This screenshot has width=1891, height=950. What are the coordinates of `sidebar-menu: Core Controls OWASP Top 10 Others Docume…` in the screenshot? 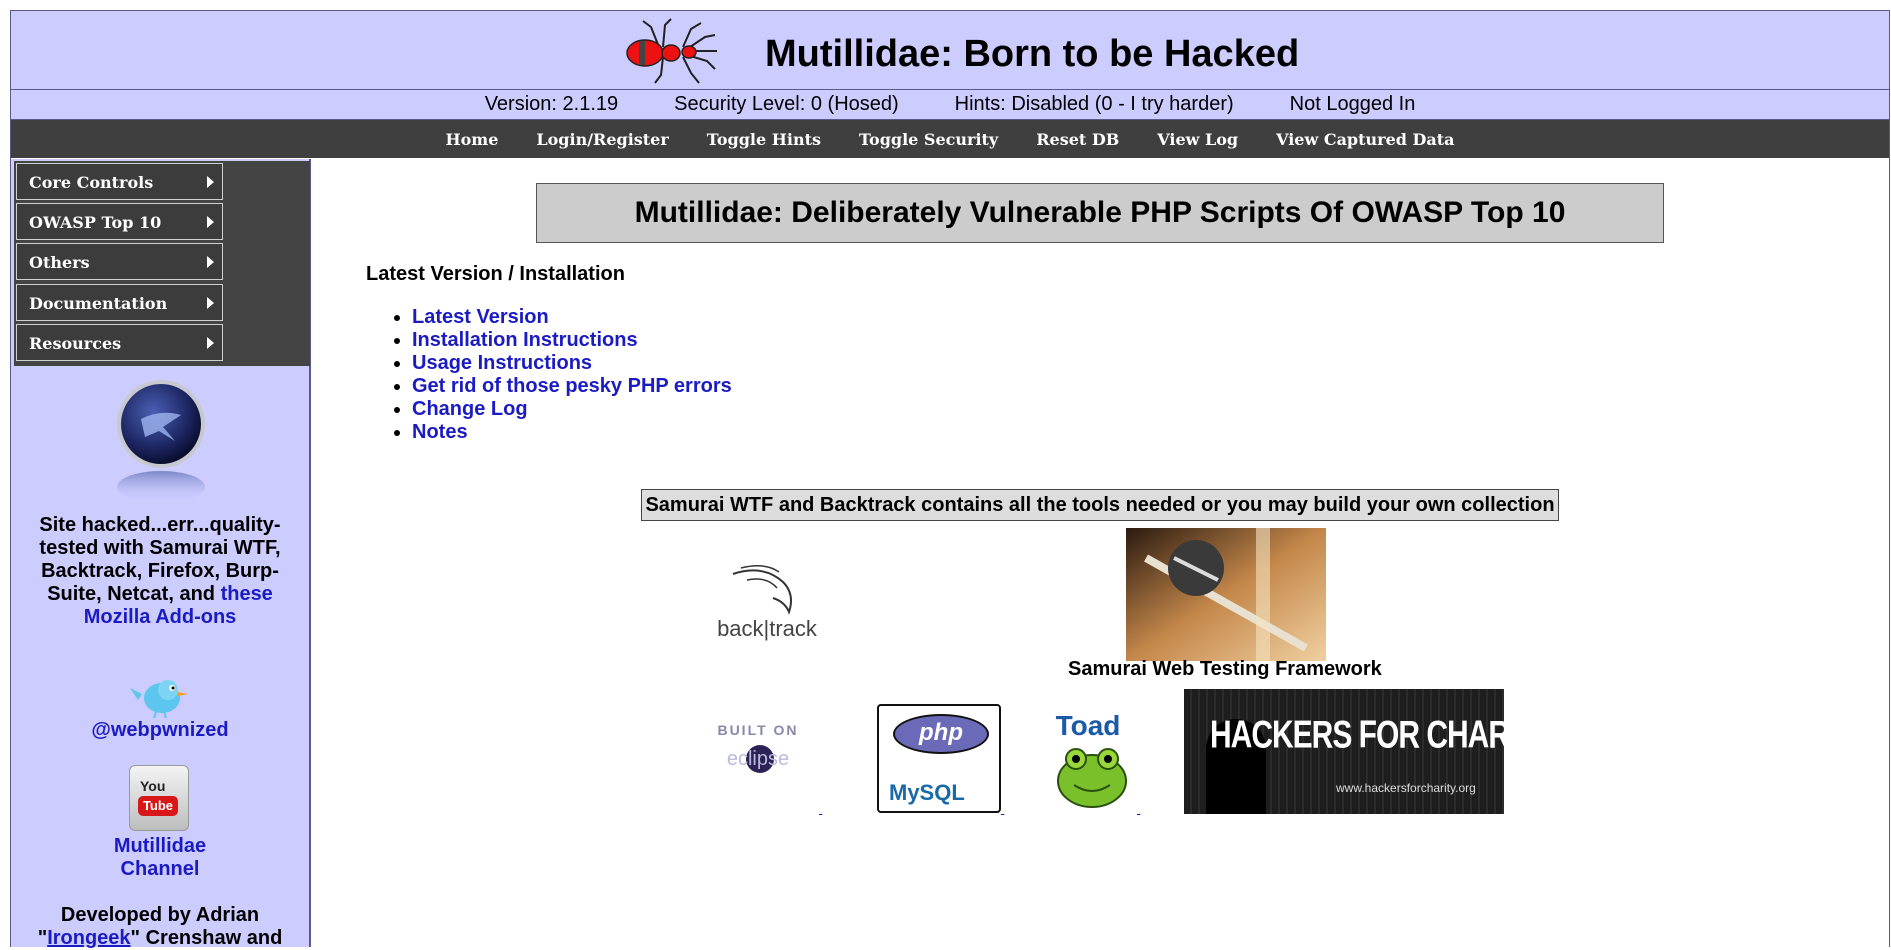 It's located at (162, 263).